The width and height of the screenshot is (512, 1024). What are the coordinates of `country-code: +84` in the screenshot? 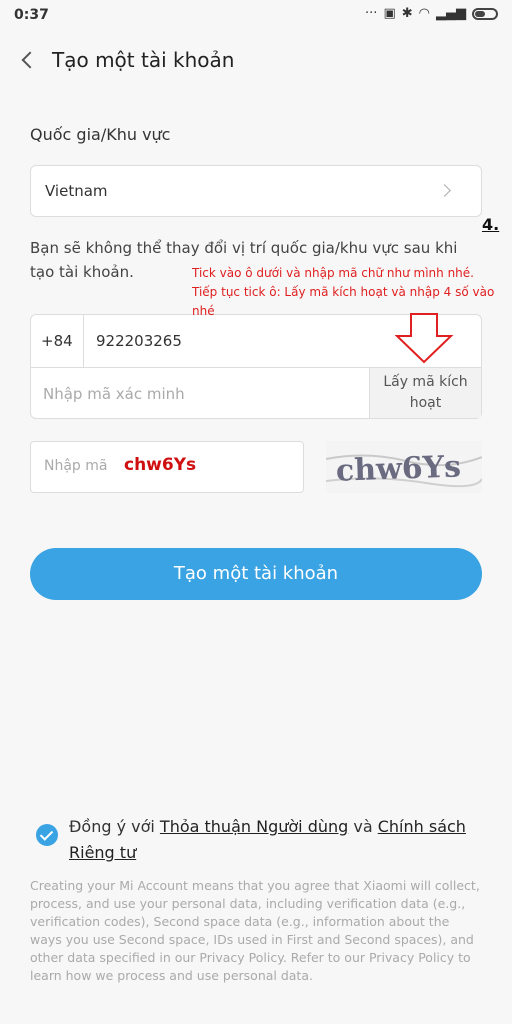 It's located at (57, 341).